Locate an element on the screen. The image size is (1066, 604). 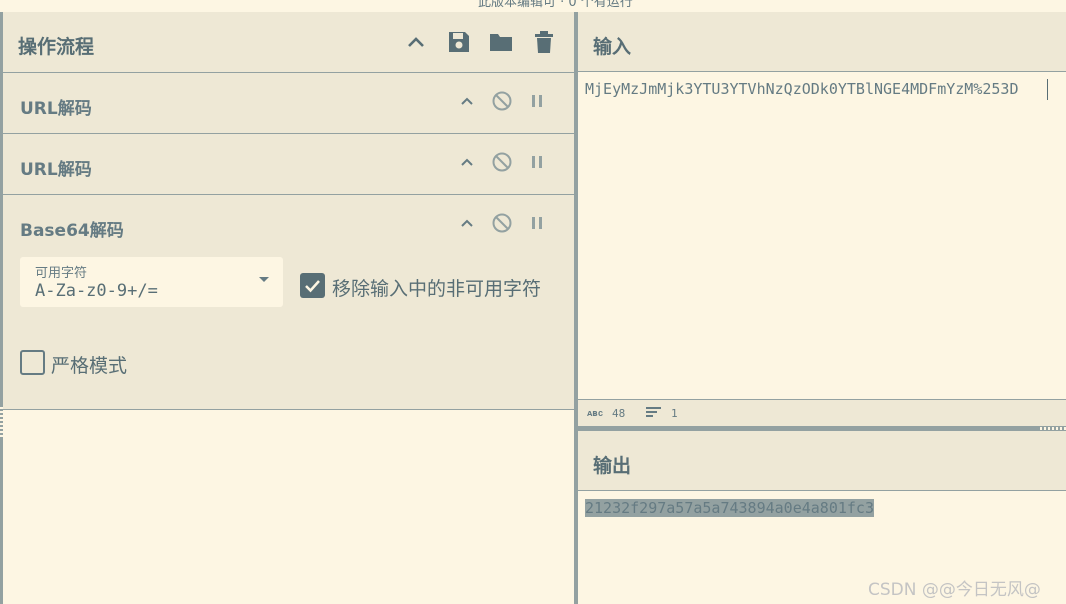
input-header: 输入 is located at coordinates (822, 42).